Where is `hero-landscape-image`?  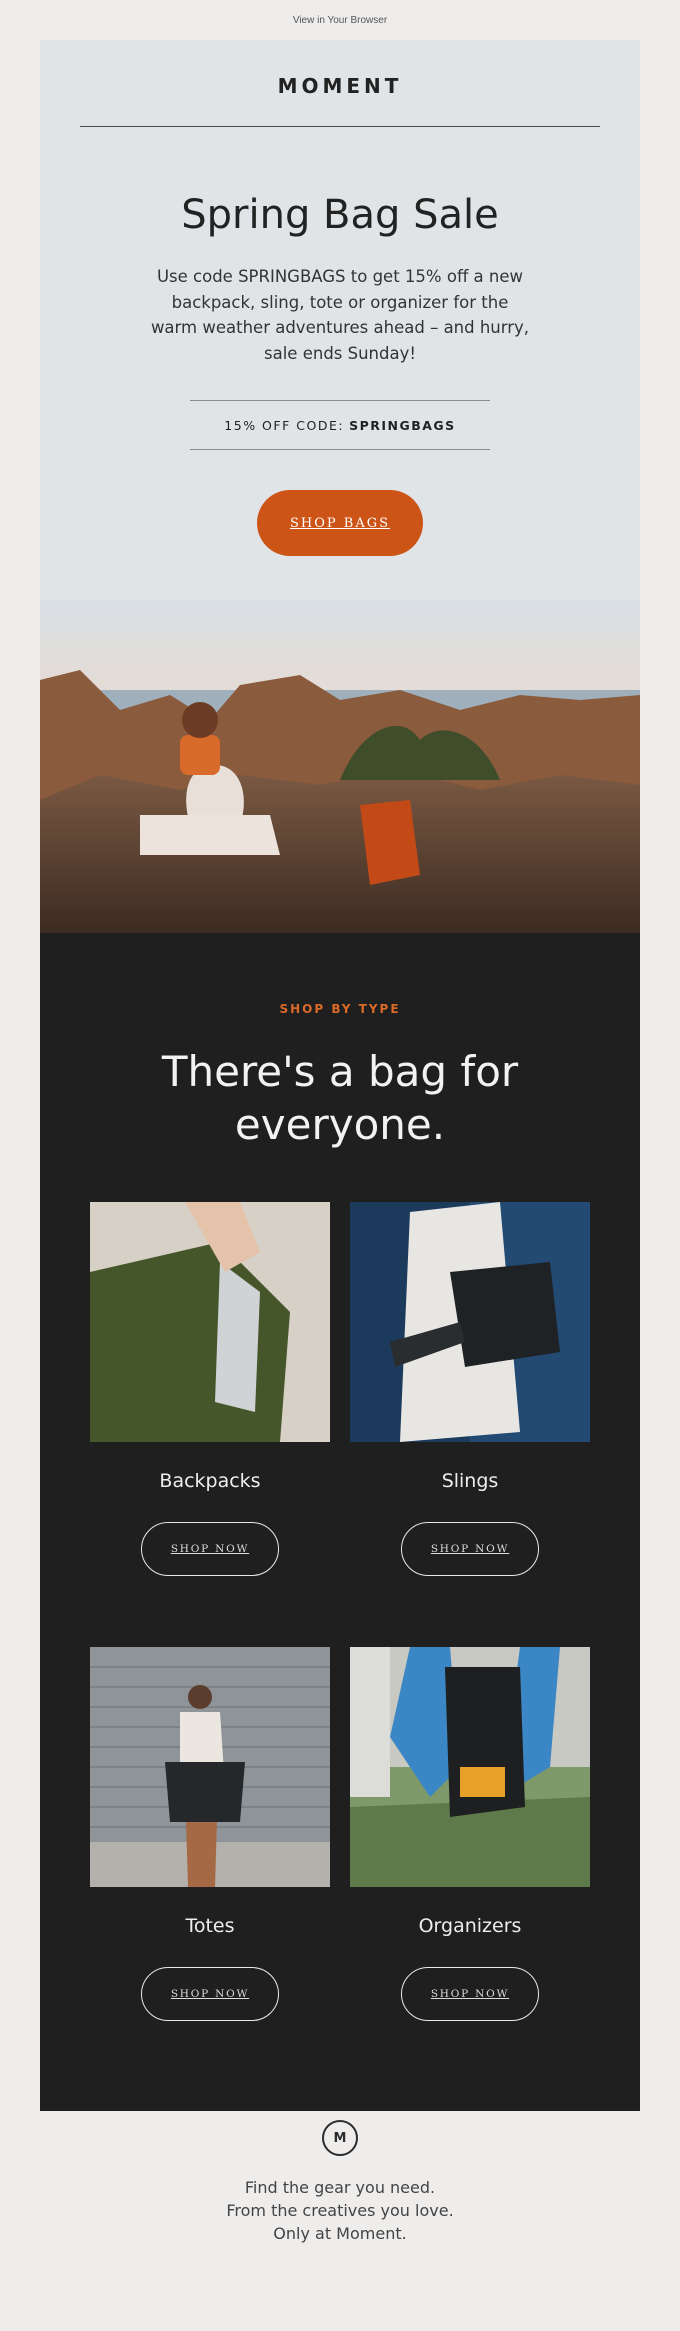
hero-landscape-image is located at coordinates (340, 766).